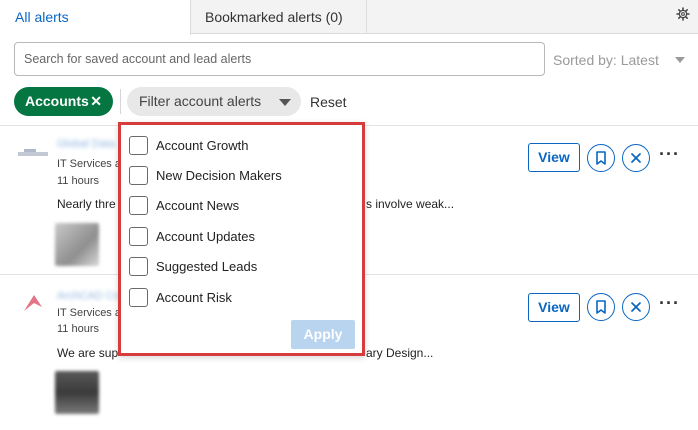  Describe the element at coordinates (88, 296) in the screenshot. I see `company-name: ArchCAD Co` at that location.